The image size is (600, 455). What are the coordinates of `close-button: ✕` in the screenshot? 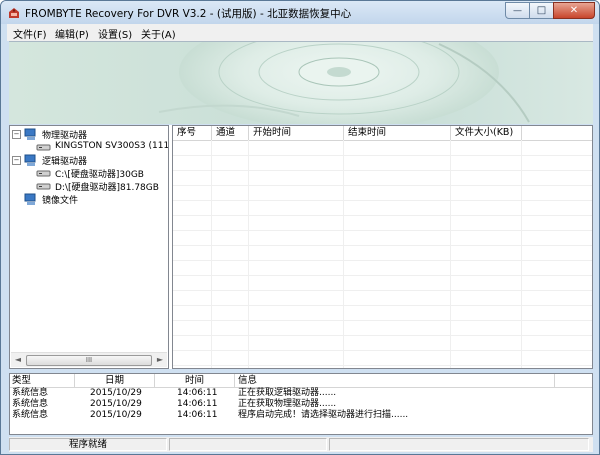 It's located at (574, 10).